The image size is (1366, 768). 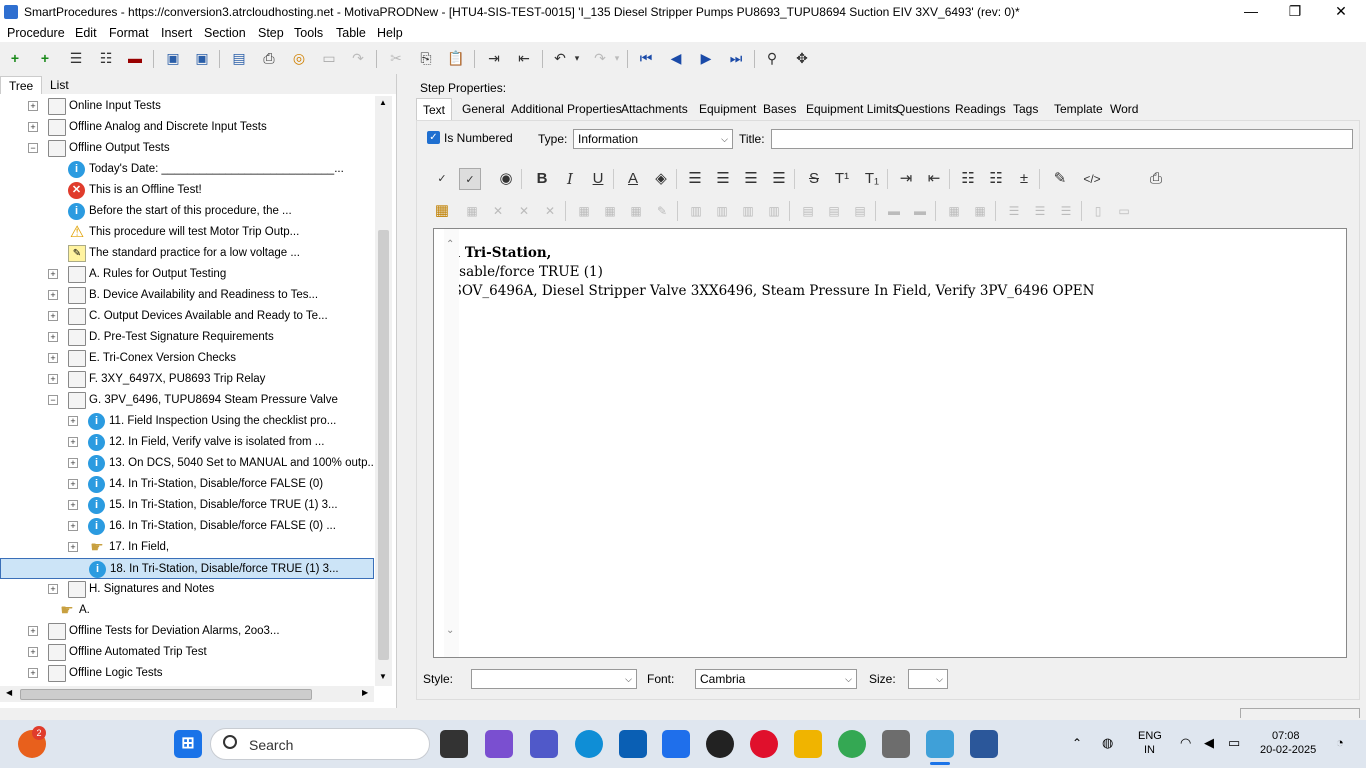 What do you see at coordinates (554, 679) in the screenshot?
I see `style-select: ⌵` at bounding box center [554, 679].